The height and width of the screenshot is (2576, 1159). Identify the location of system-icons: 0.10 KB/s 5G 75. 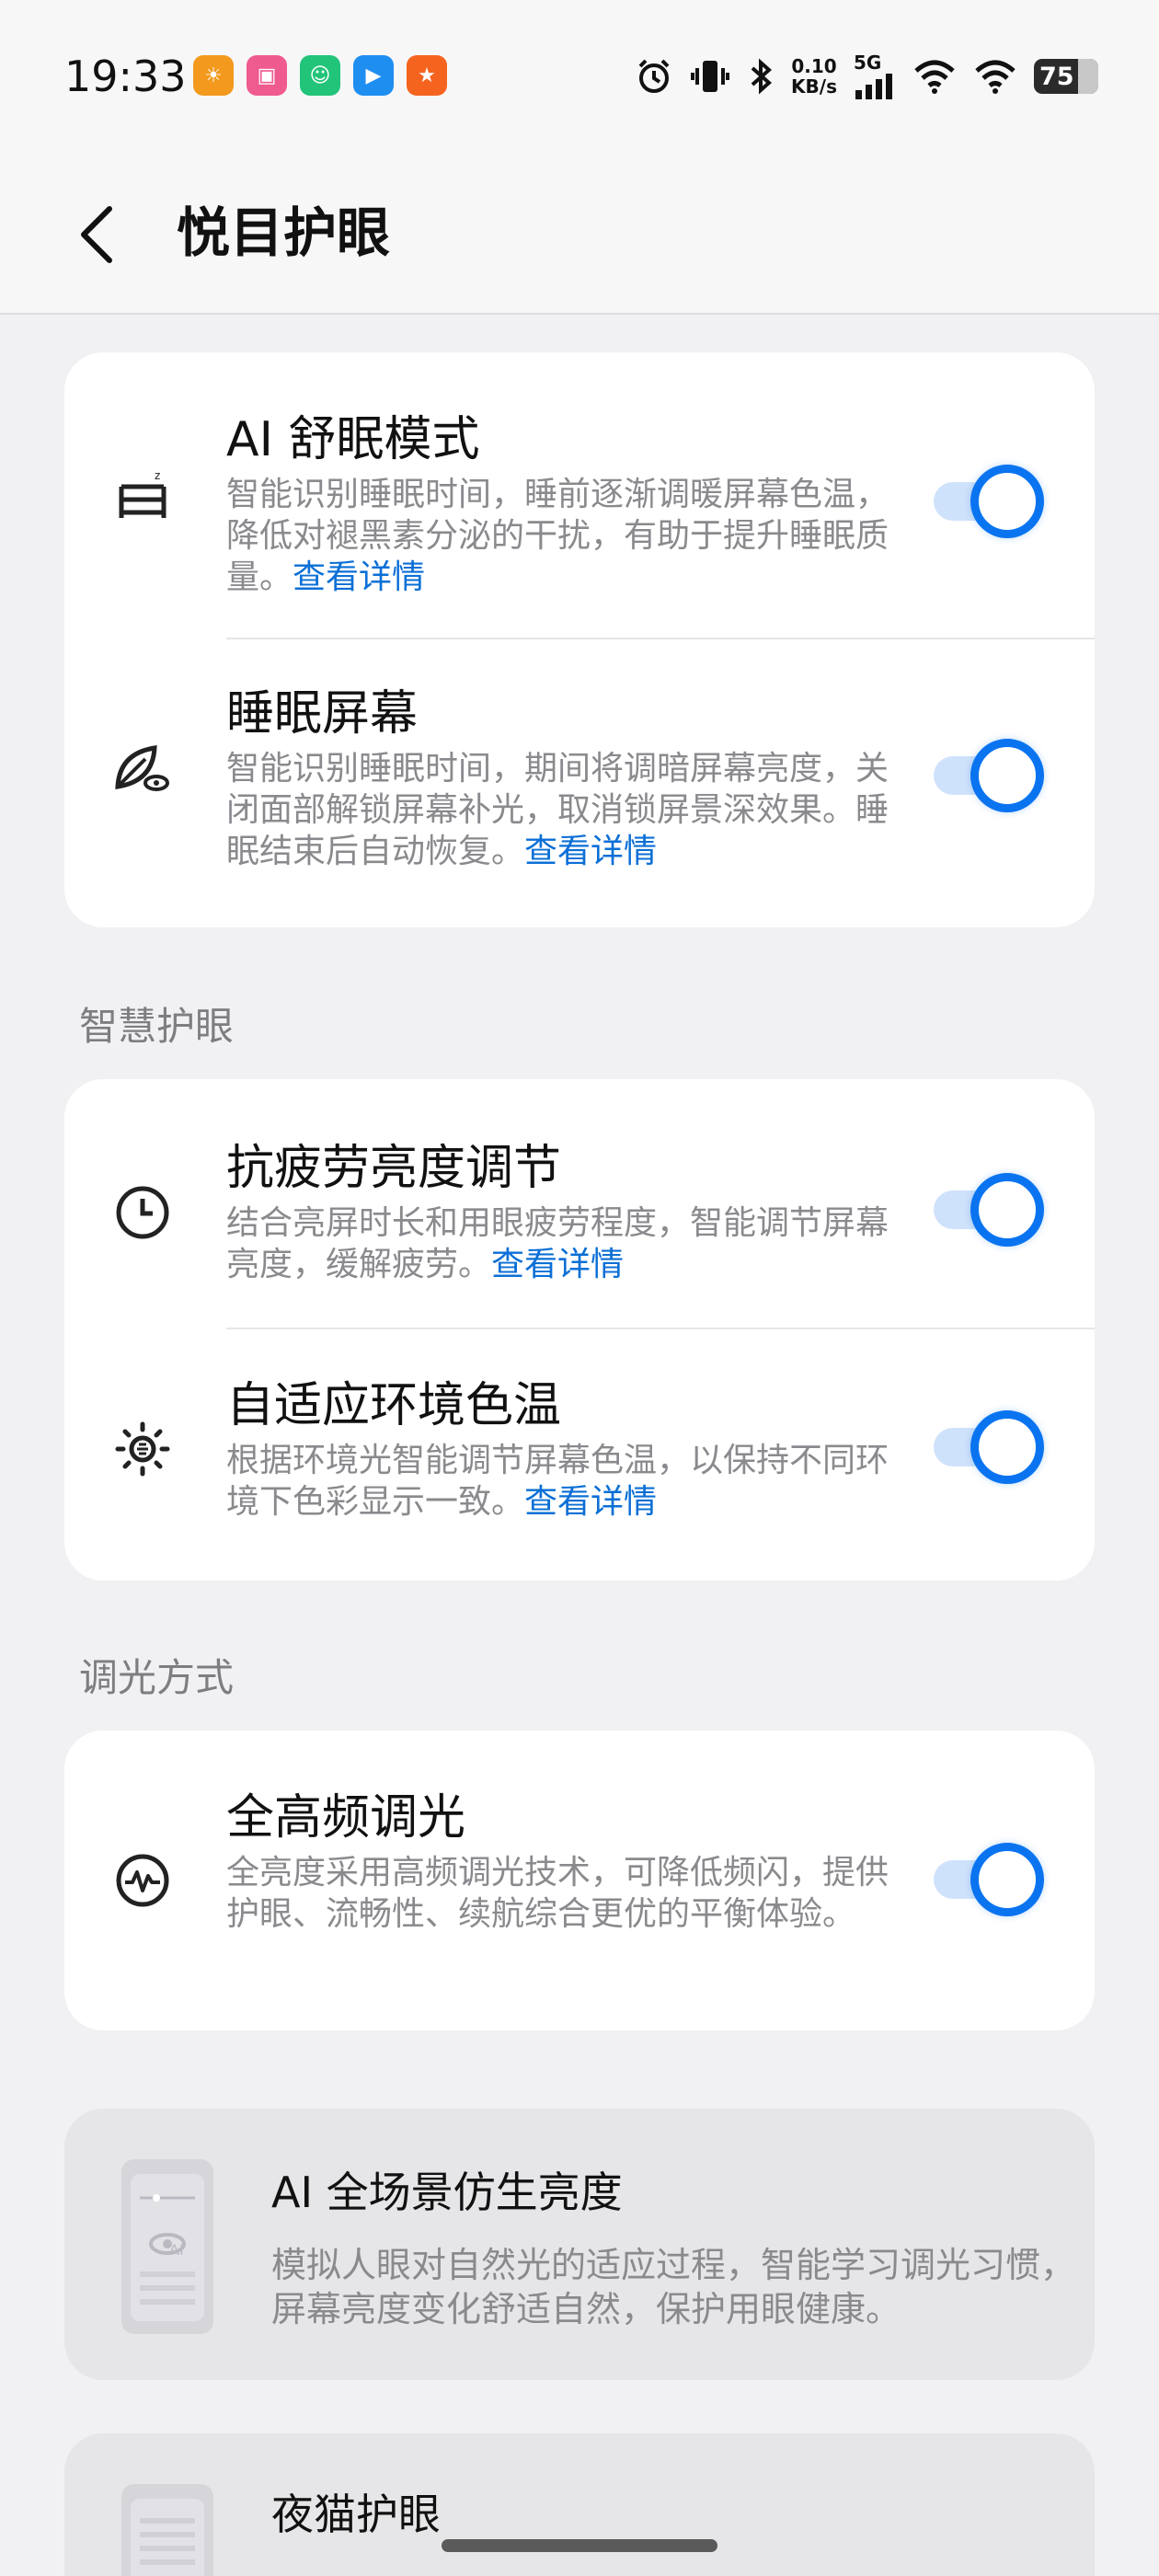
(866, 76).